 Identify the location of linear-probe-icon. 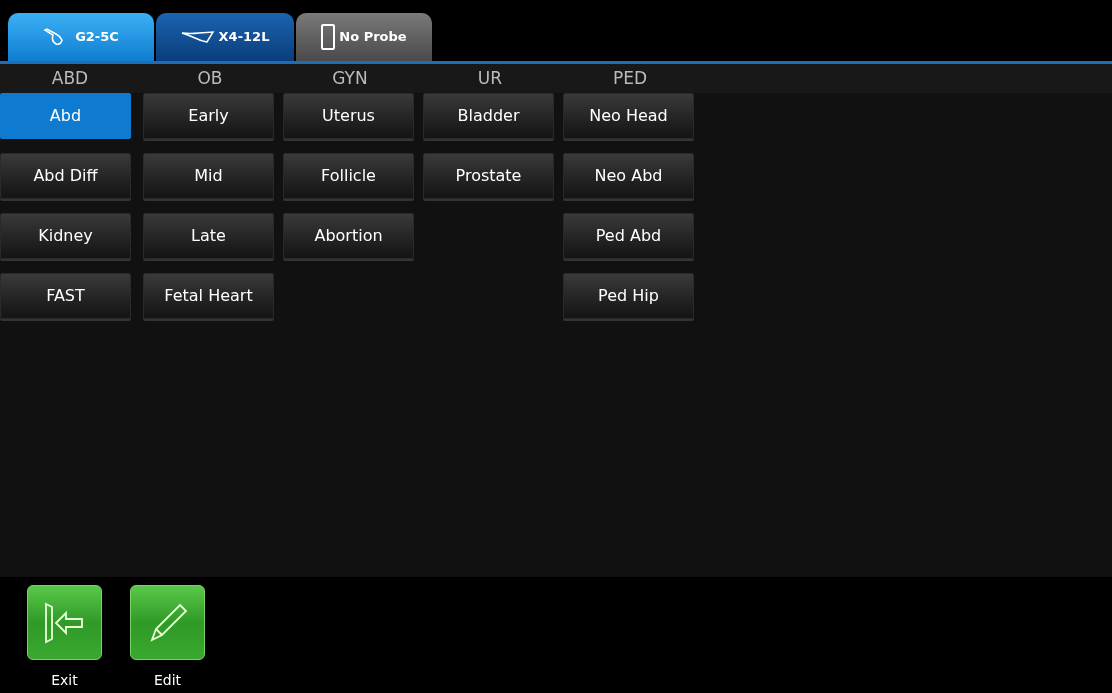
(197, 37).